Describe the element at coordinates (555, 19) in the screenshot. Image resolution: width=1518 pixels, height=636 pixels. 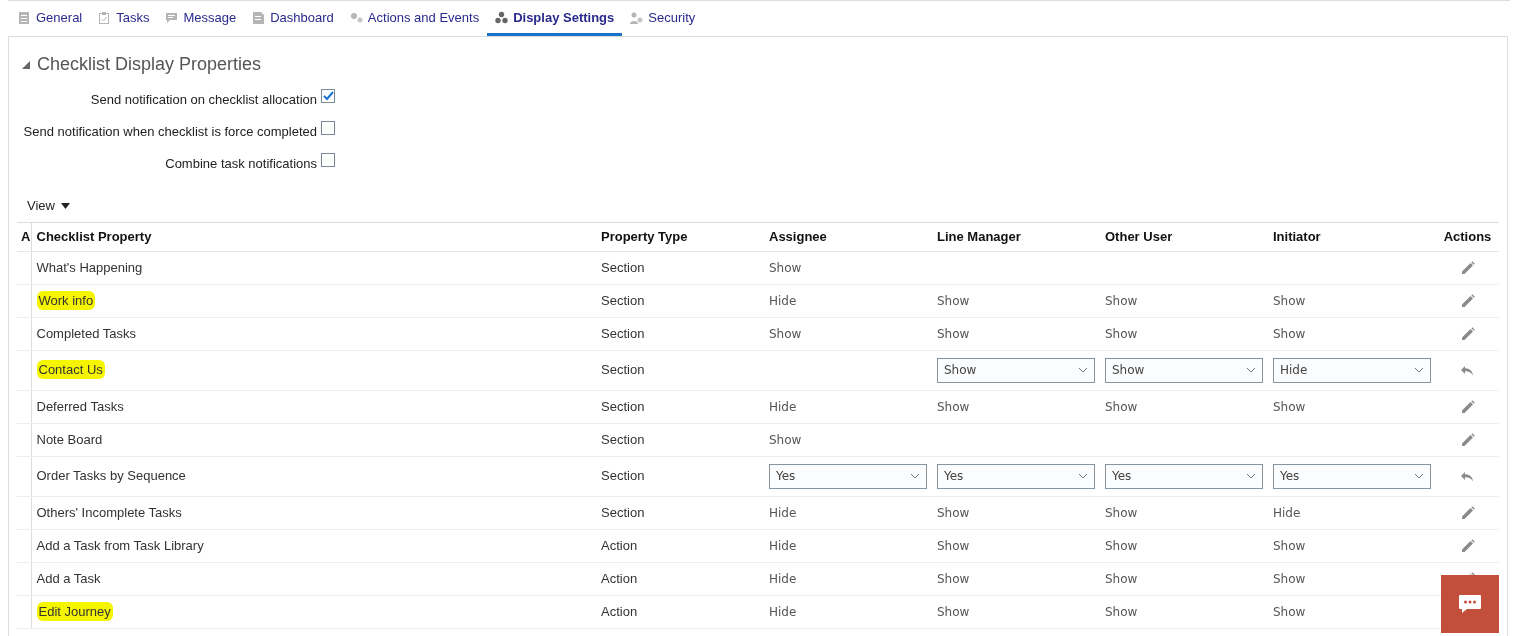
I see `tab: Display Settings` at that location.